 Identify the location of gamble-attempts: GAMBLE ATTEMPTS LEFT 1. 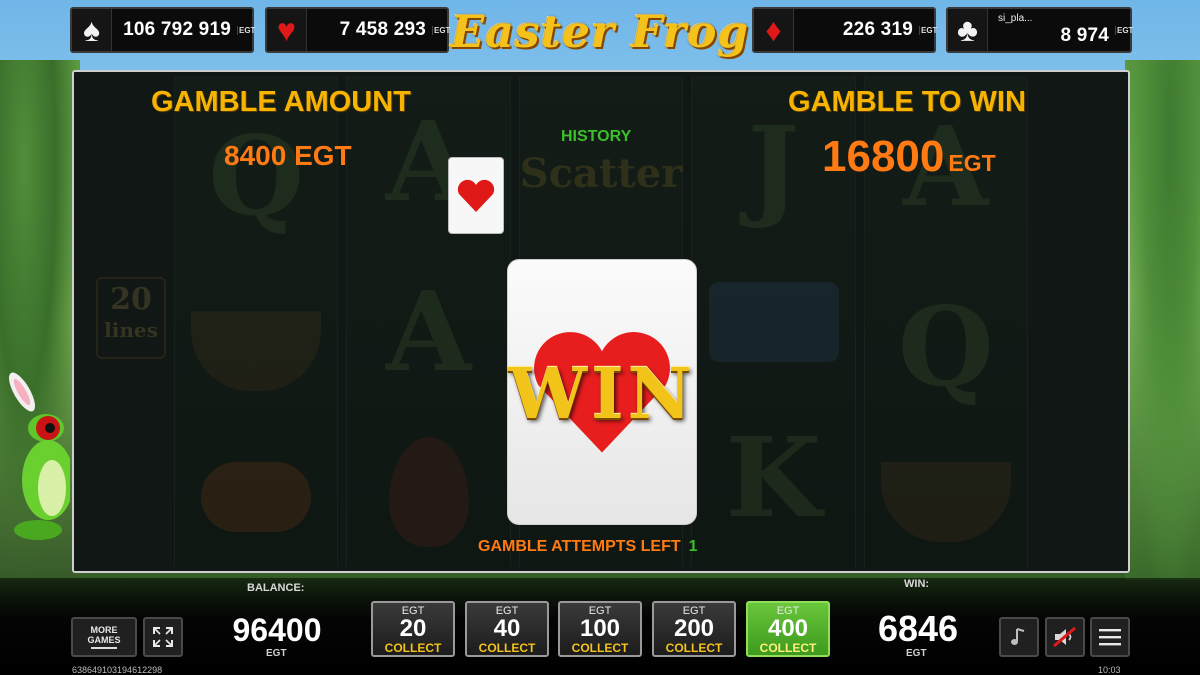
(588, 547).